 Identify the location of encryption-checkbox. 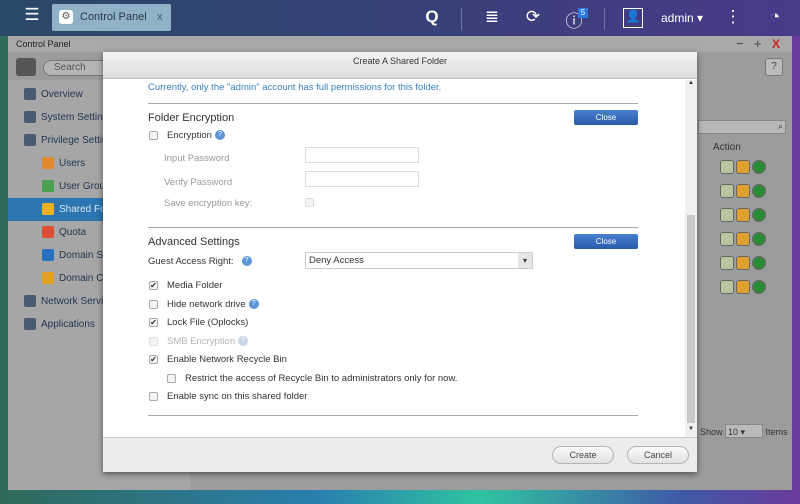
(153, 135).